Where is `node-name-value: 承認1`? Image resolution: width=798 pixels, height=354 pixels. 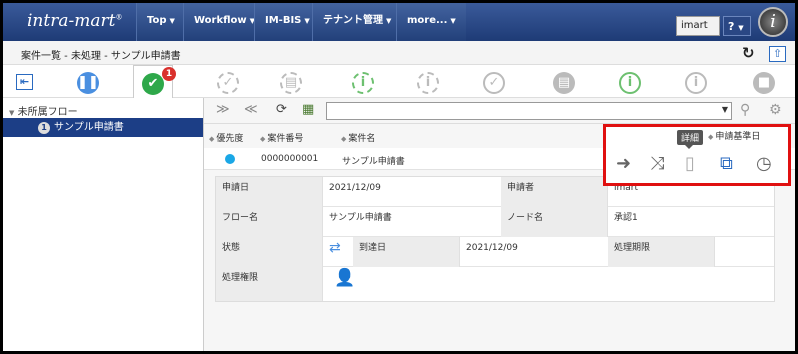 node-name-value: 承認1 is located at coordinates (626, 218).